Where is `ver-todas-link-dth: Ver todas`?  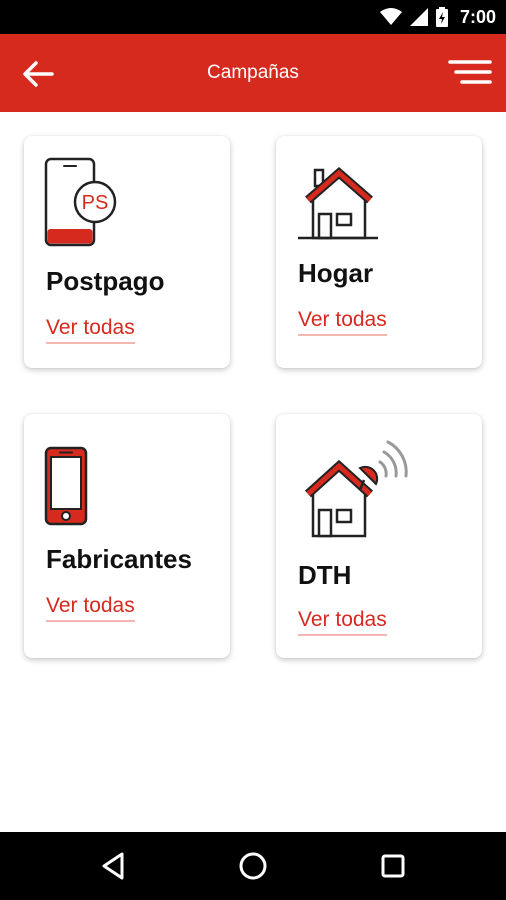
ver-todas-link-dth: Ver todas is located at coordinates (342, 622).